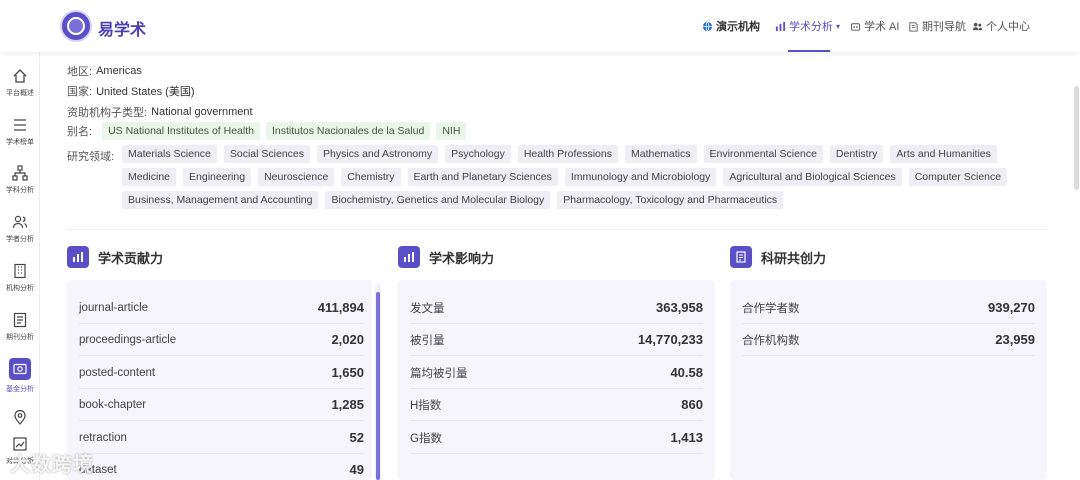  Describe the element at coordinates (169, 154) in the screenshot. I see `field-tag: Materials Science` at that location.